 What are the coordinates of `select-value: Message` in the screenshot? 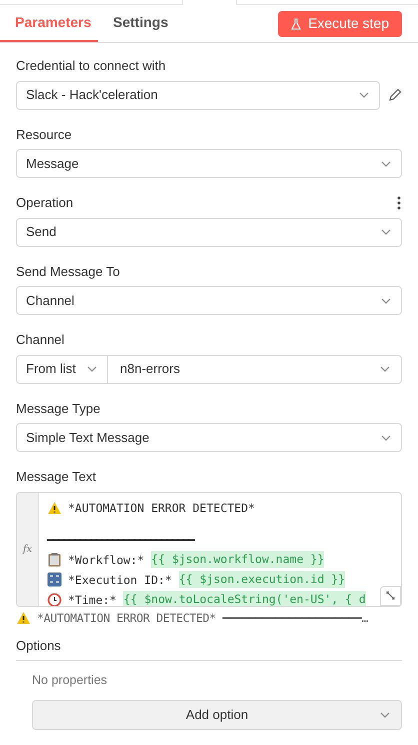 It's located at (52, 163).